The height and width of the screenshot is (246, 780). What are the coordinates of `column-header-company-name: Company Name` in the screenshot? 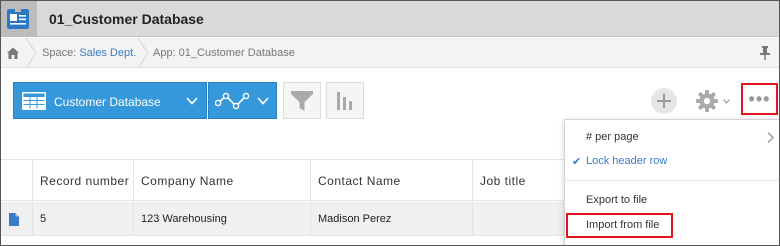 It's located at (221, 181).